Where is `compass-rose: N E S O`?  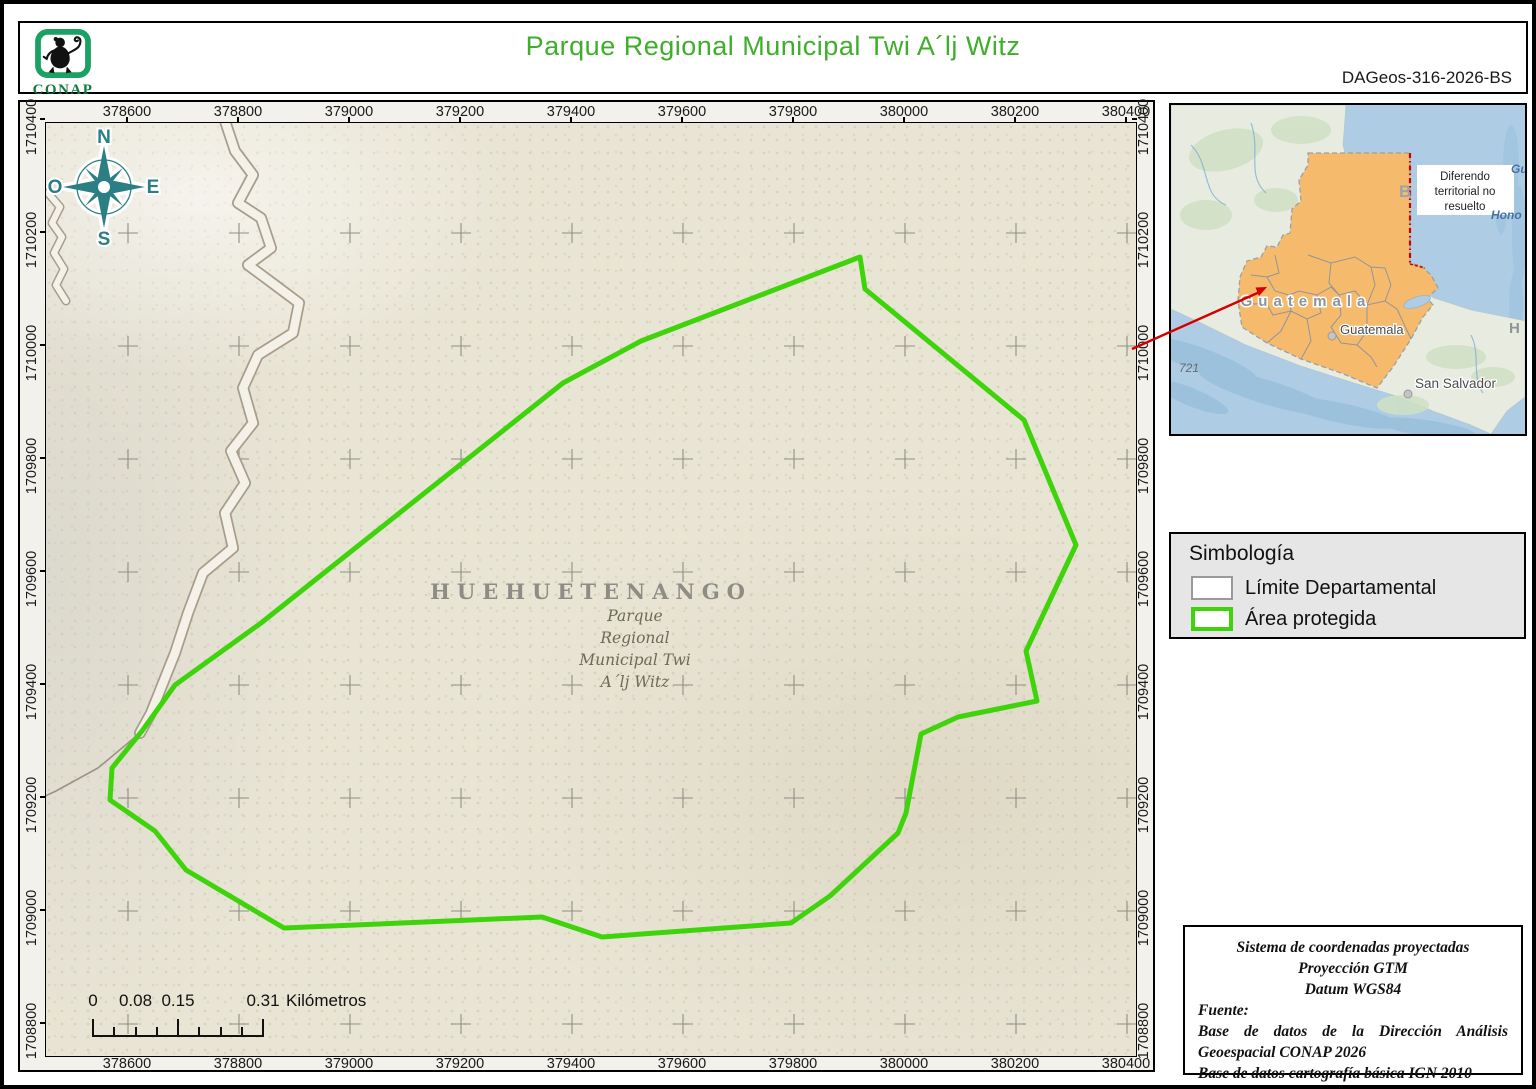 compass-rose: N E S O is located at coordinates (103, 187).